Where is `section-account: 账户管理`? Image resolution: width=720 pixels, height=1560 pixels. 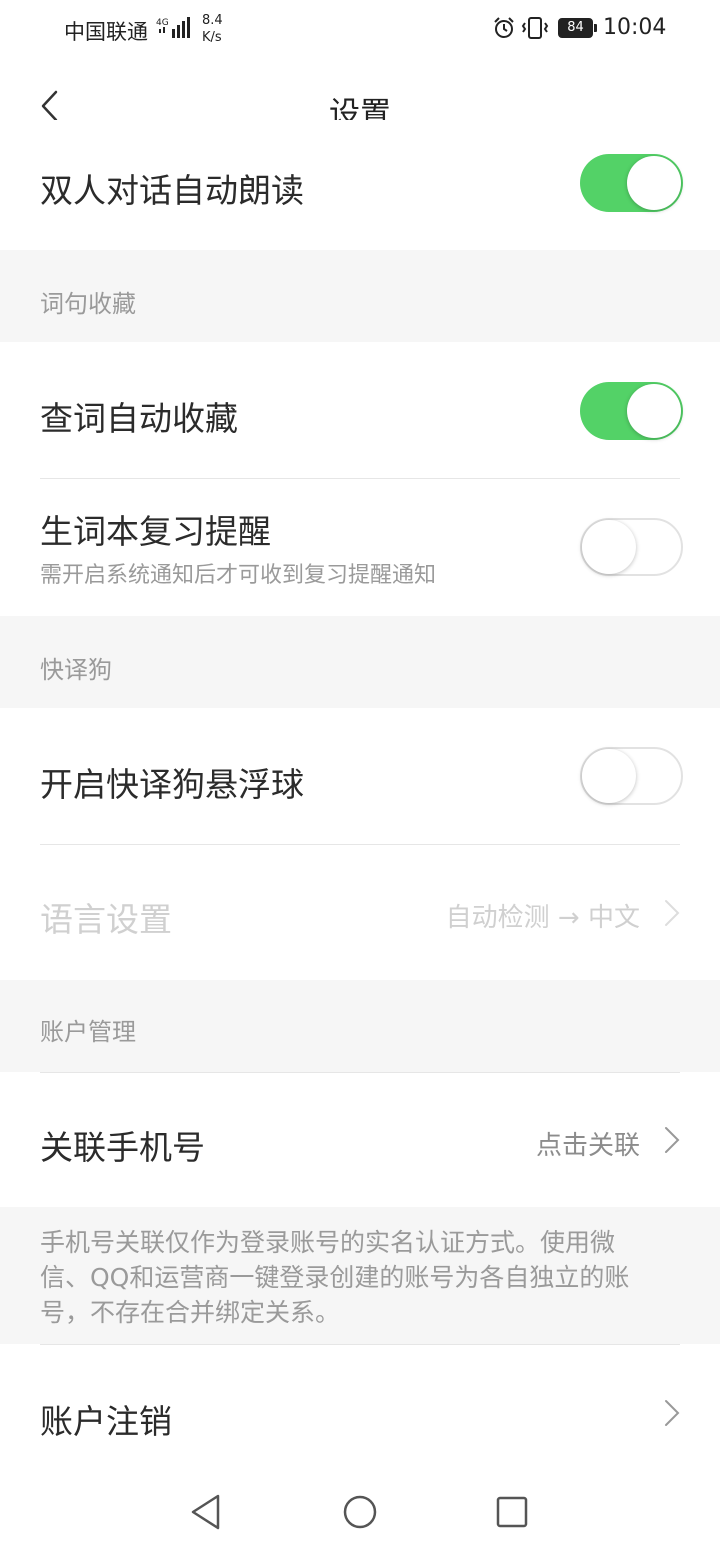
section-account: 账户管理 is located at coordinates (360, 1026).